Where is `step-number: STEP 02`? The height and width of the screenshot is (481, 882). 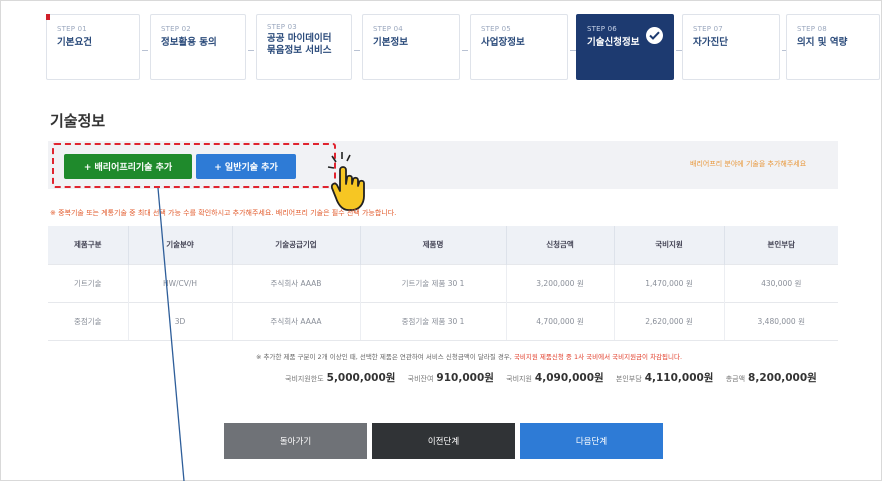
step-number: STEP 02 is located at coordinates (176, 29).